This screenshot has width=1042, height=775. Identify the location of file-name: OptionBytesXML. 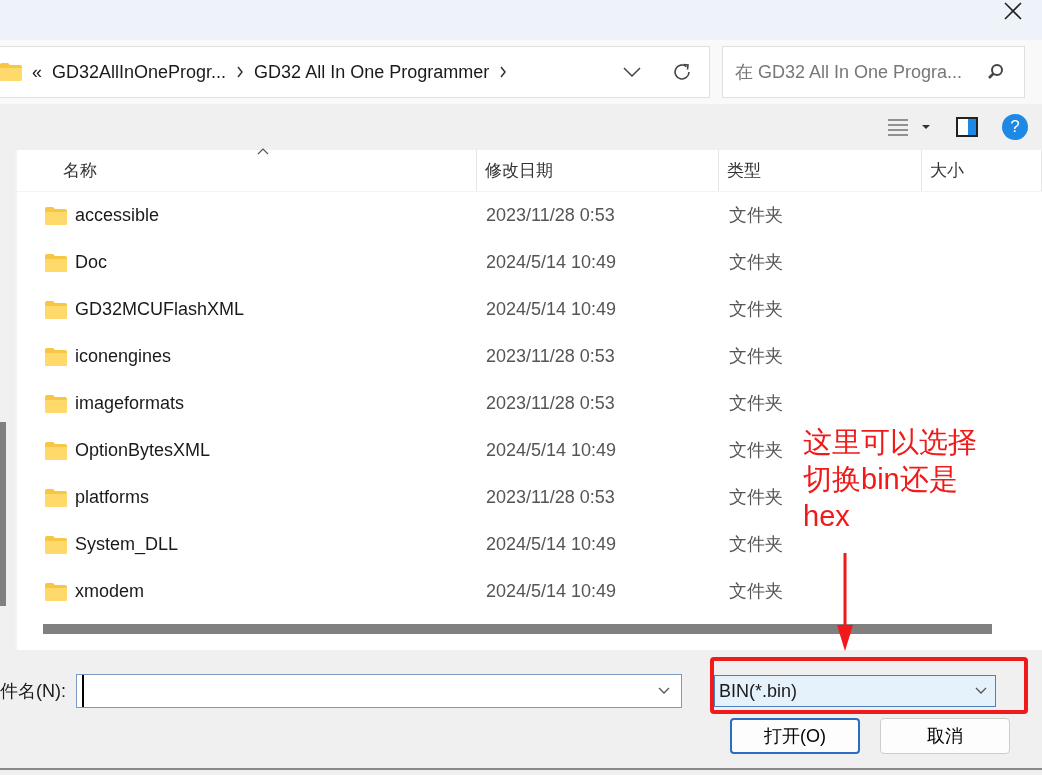
(143, 450).